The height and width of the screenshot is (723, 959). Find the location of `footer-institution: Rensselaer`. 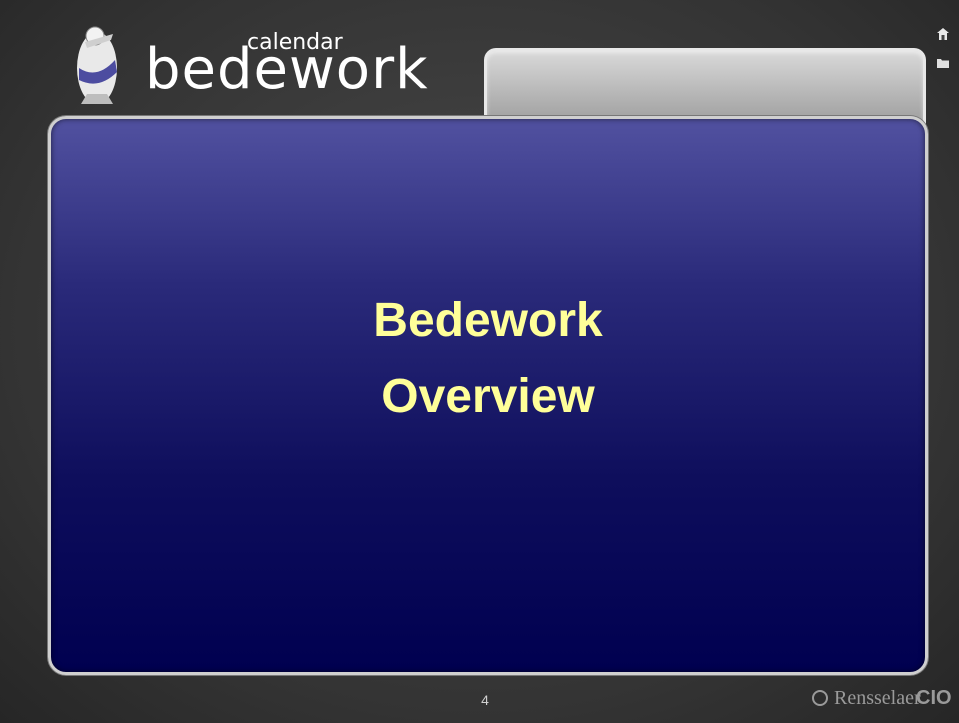

footer-institution: Rensselaer is located at coordinates (877, 698).